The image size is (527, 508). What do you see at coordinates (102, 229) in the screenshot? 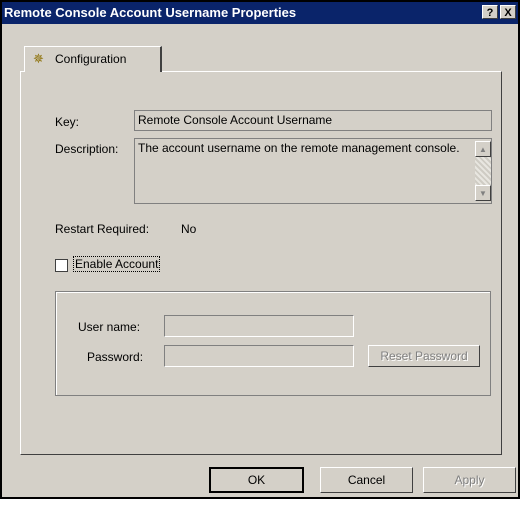
I see `restart-required-label: Restart Required:` at bounding box center [102, 229].